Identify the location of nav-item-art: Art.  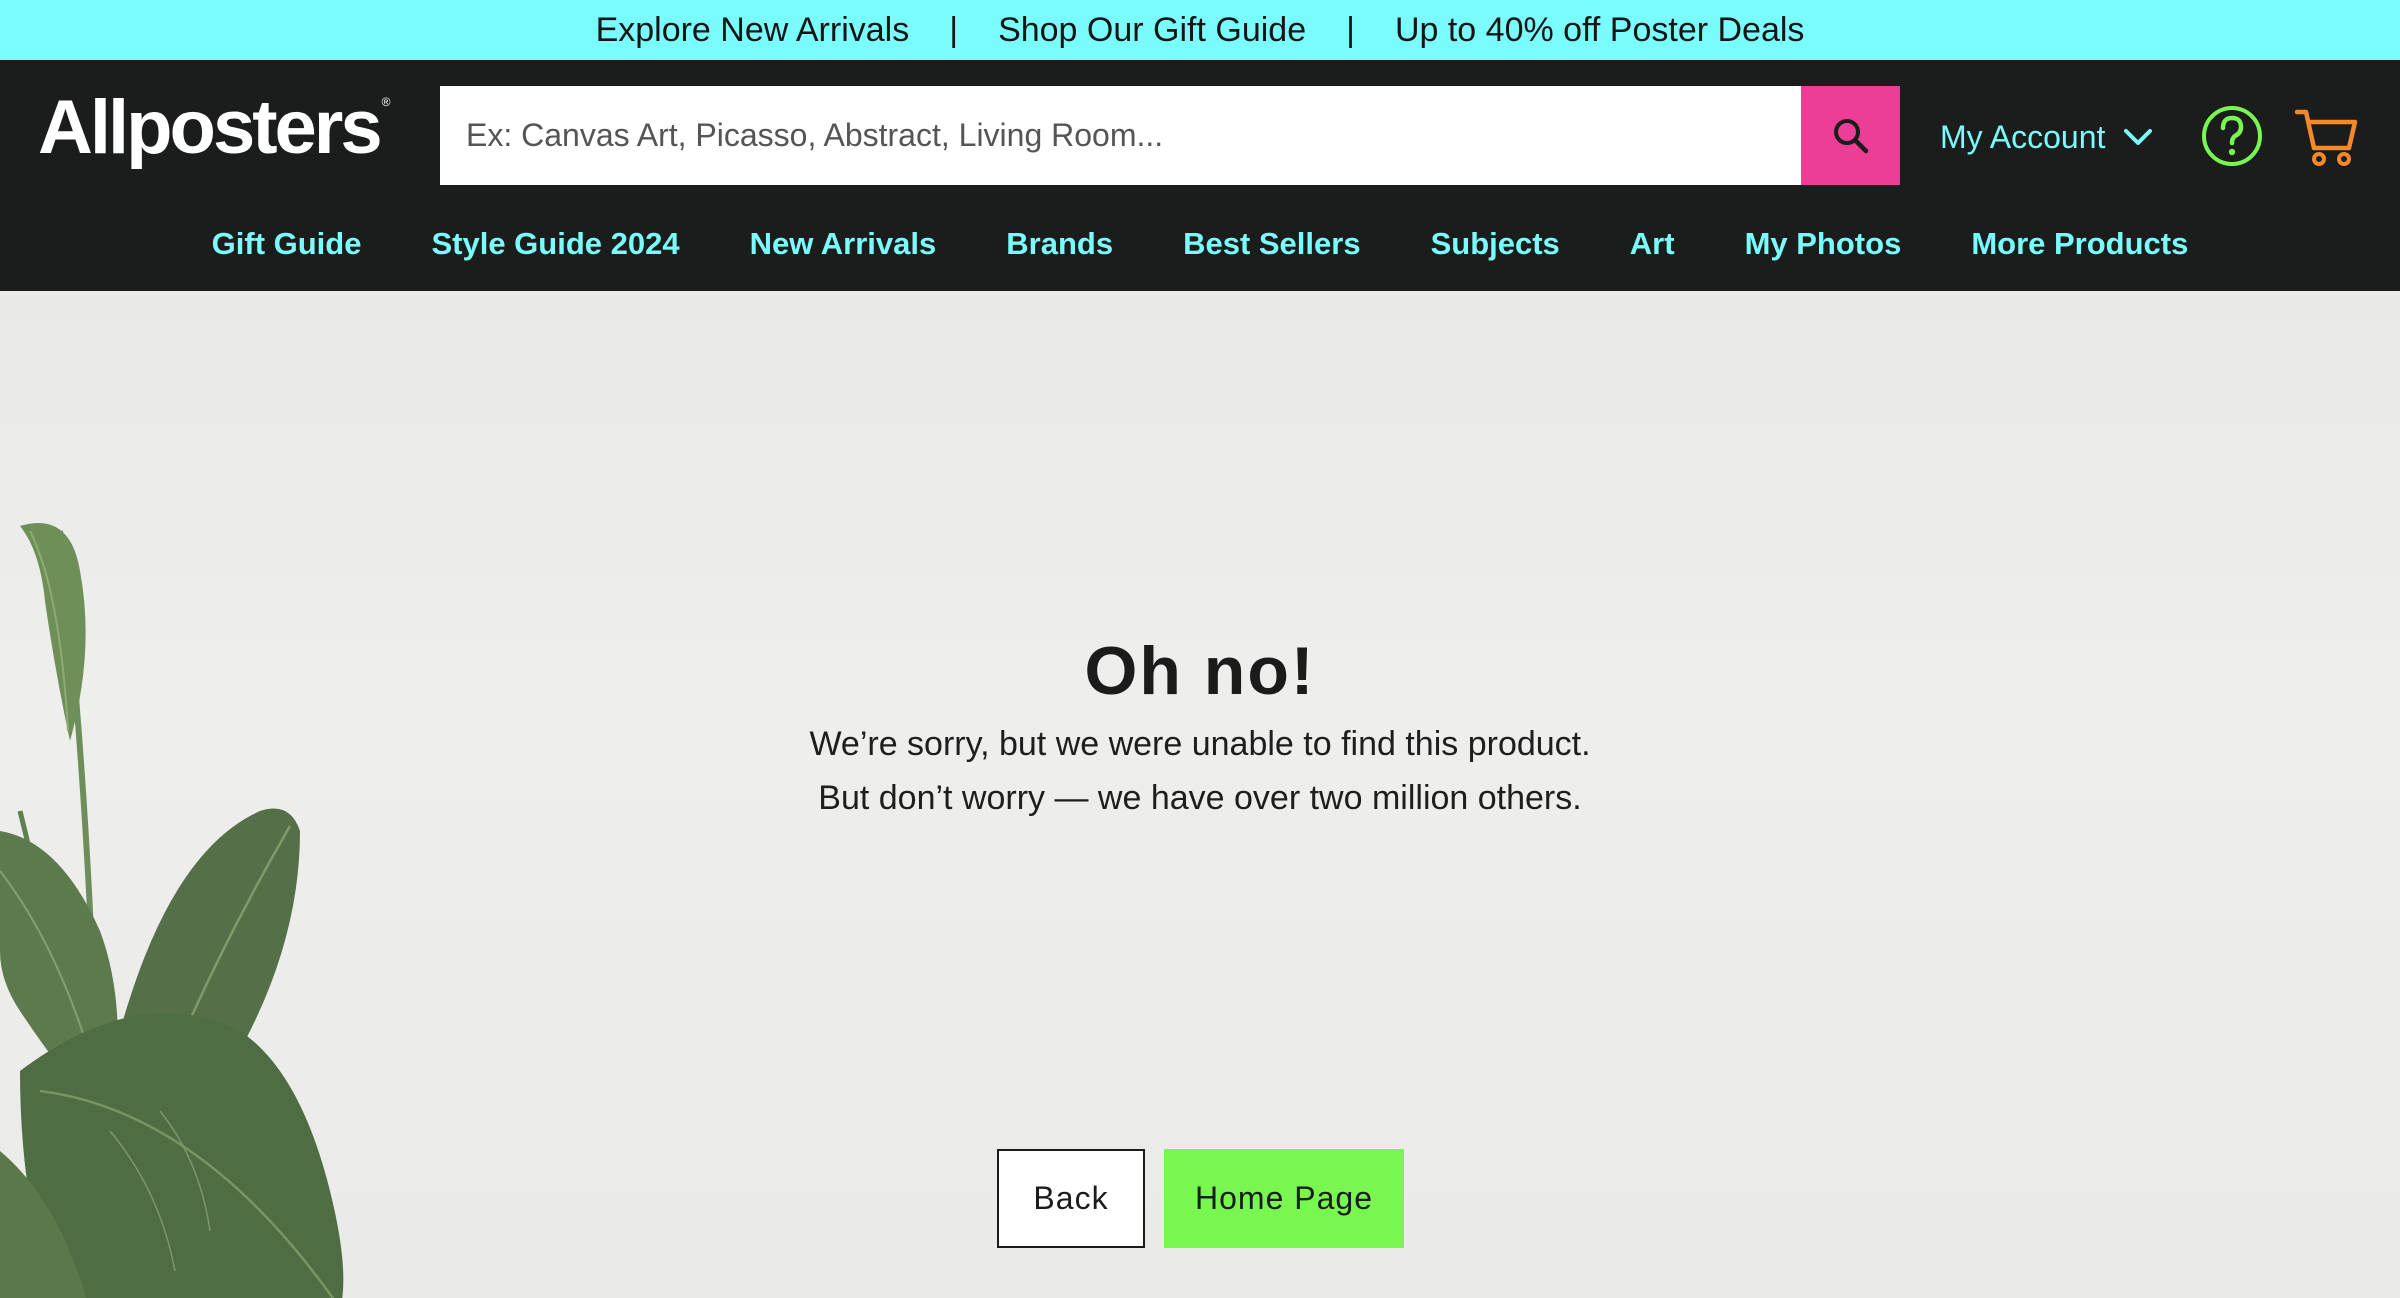
(1652, 244).